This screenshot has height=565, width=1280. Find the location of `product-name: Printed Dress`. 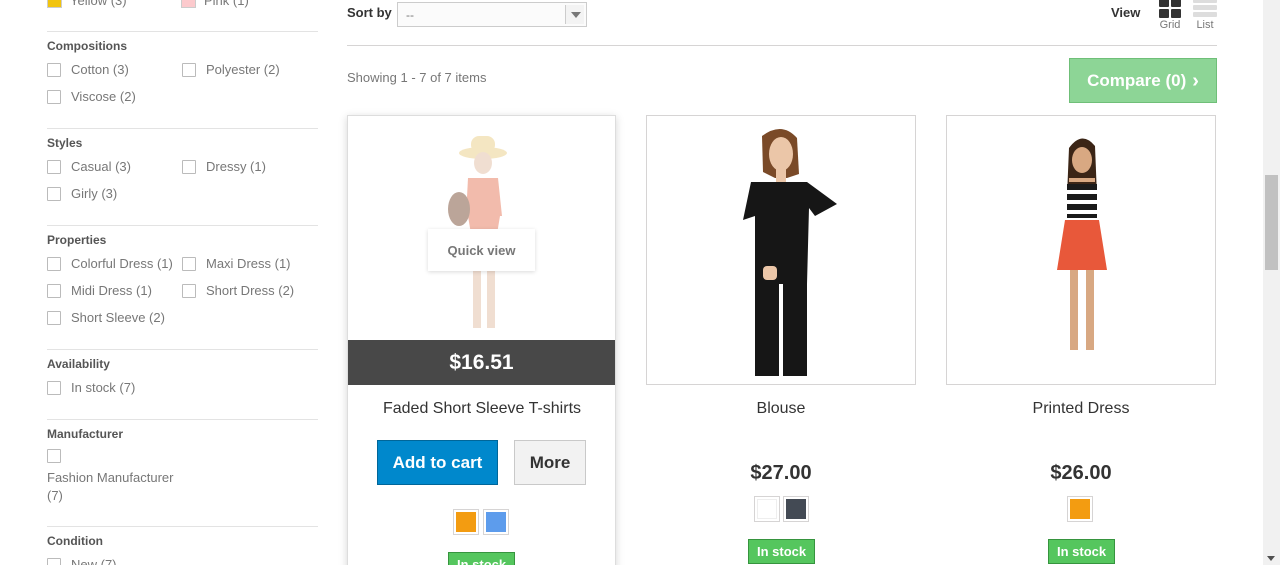

product-name: Printed Dress is located at coordinates (1081, 409).